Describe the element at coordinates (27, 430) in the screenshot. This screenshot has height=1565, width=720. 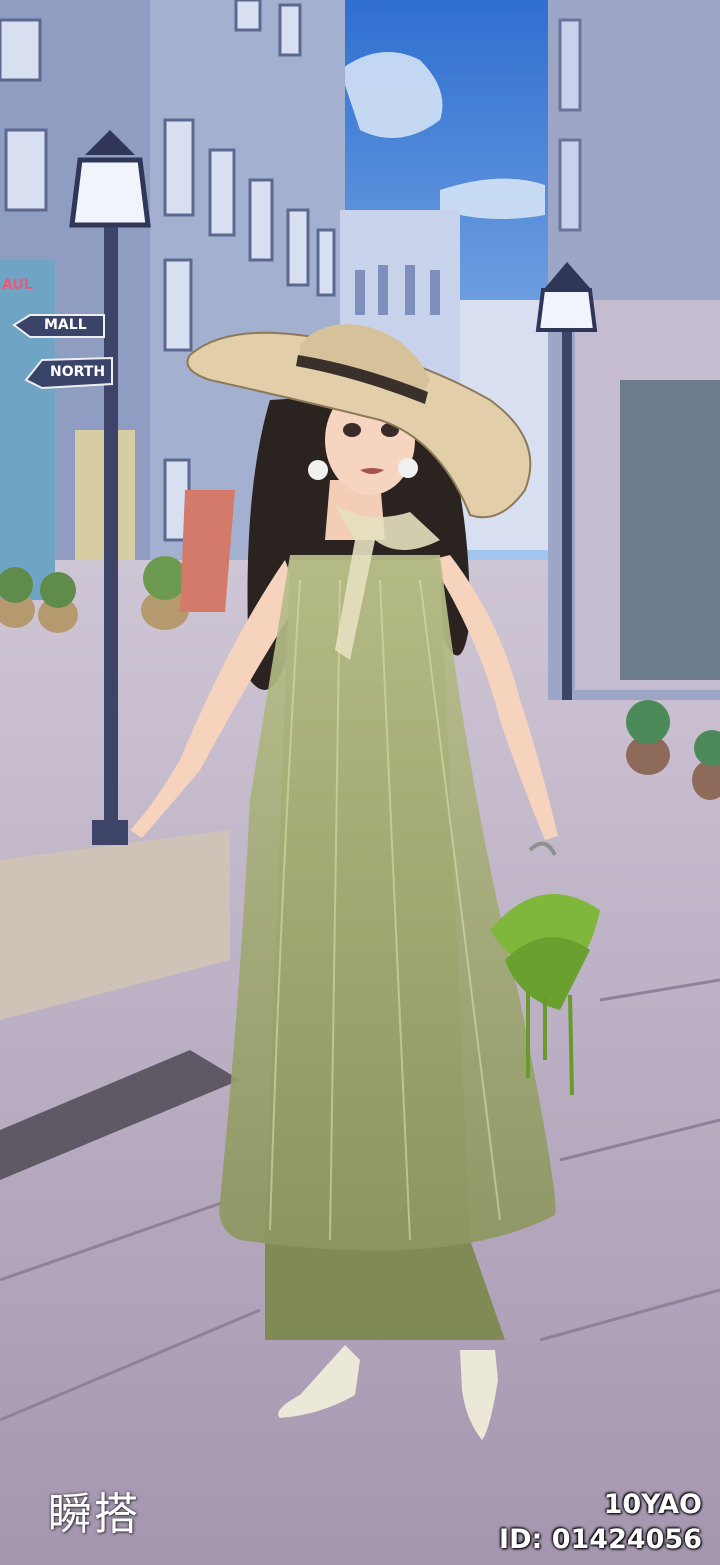
I see `shop-front` at that location.